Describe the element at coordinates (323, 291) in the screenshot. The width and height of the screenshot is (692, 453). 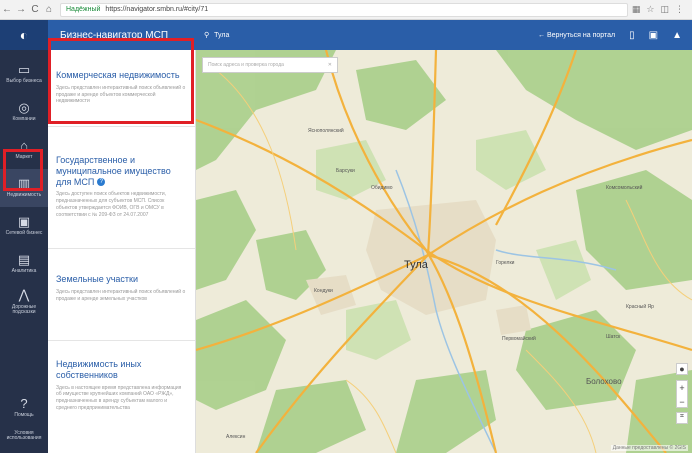
I see `place-label: Кондуки` at that location.